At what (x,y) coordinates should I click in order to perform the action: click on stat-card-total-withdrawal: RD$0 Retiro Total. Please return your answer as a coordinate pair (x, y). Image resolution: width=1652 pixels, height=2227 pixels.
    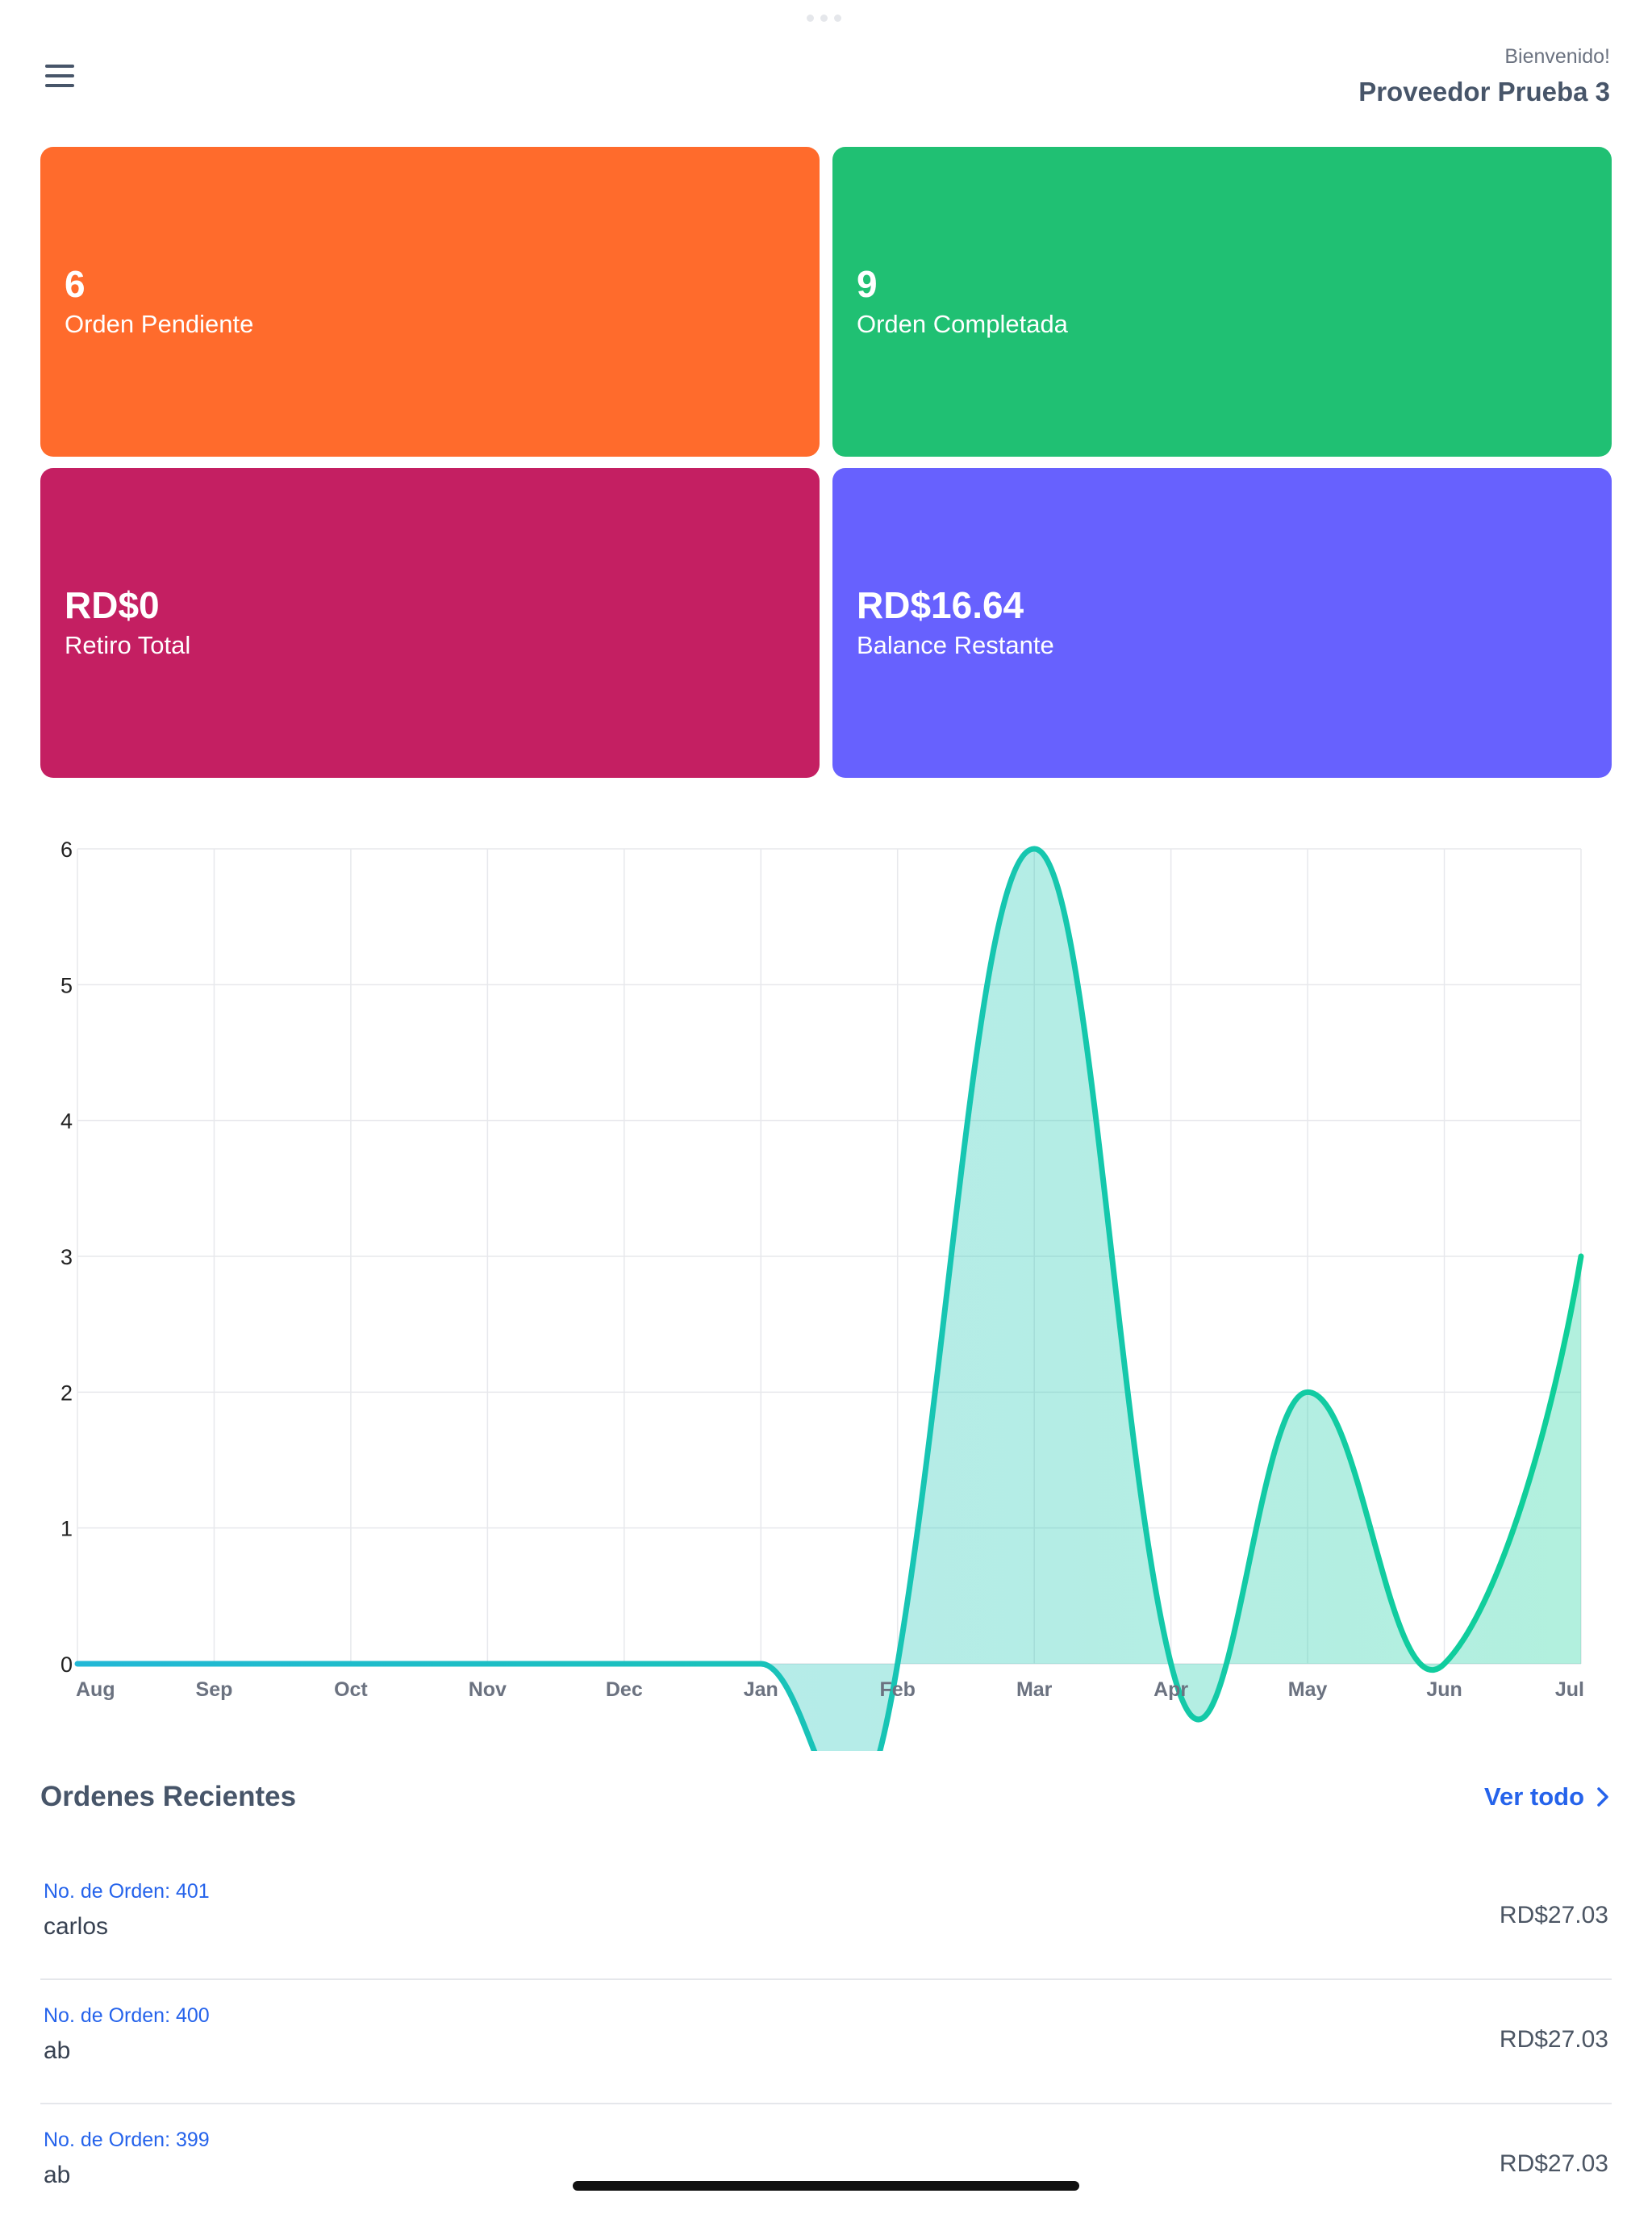
    Looking at the image, I should click on (430, 623).